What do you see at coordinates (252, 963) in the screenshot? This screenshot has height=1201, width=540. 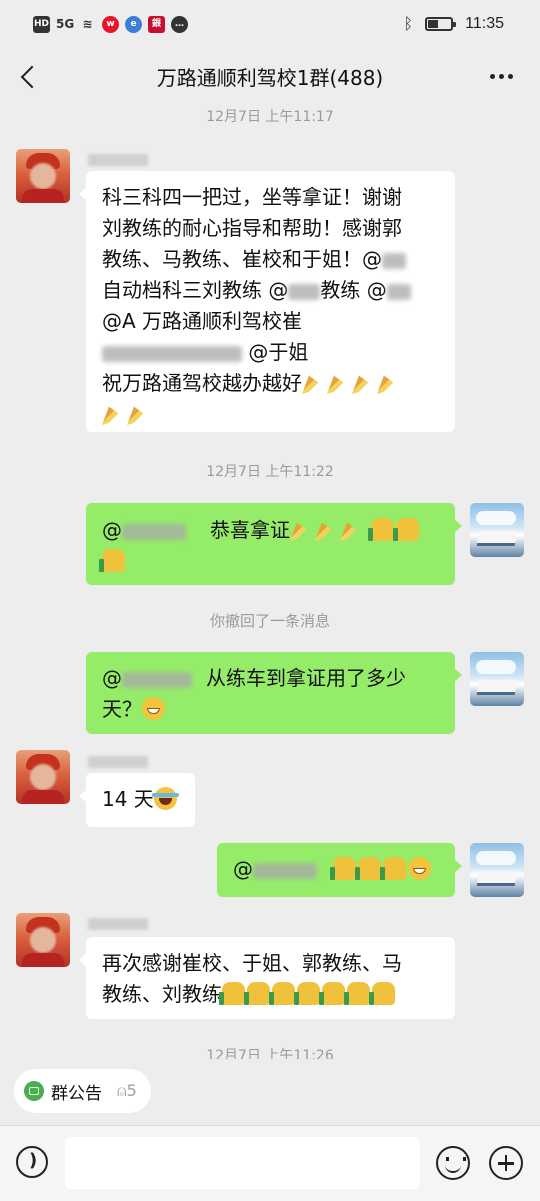 I see `message-text: 再次感谢崔校、于姐、郭教练、马` at bounding box center [252, 963].